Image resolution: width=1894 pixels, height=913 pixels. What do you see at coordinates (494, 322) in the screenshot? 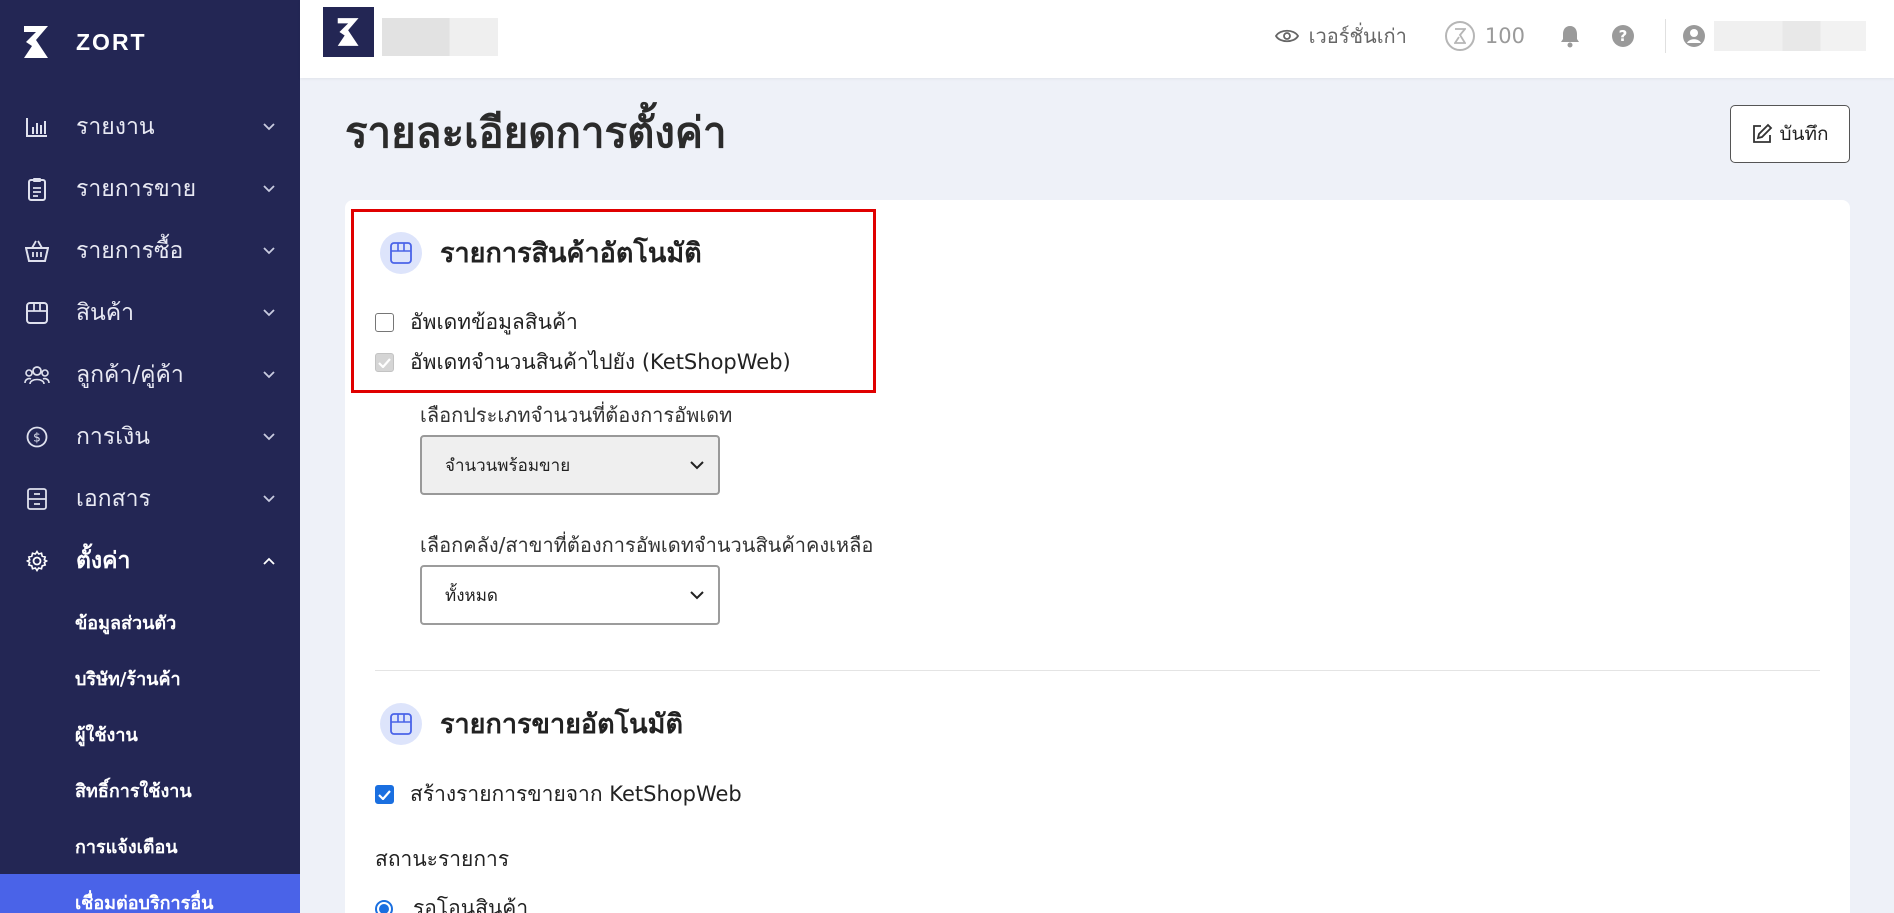
I see `checkbox-label: อัพเดทข้อมูลสินค้า` at bounding box center [494, 322].